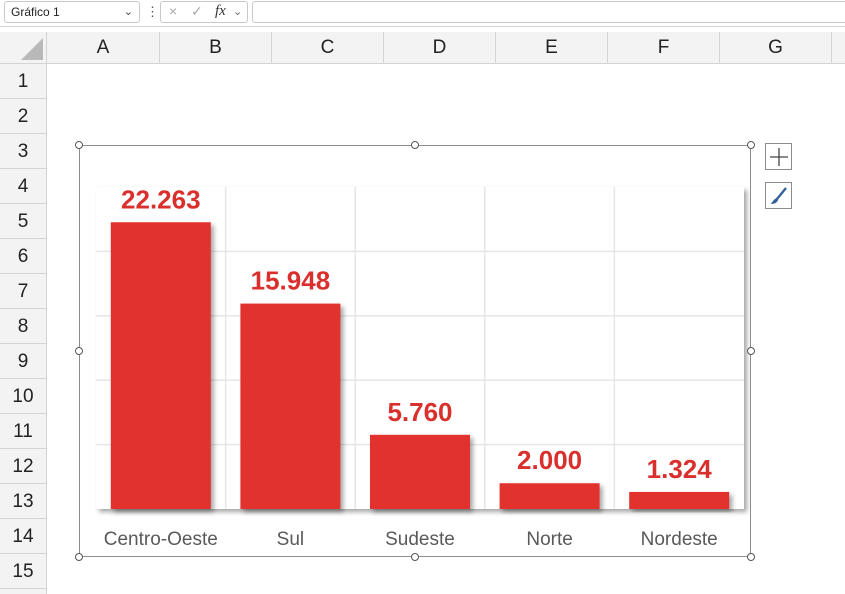 The height and width of the screenshot is (594, 845). What do you see at coordinates (173, 11) in the screenshot?
I see `cancel-icon: ×` at bounding box center [173, 11].